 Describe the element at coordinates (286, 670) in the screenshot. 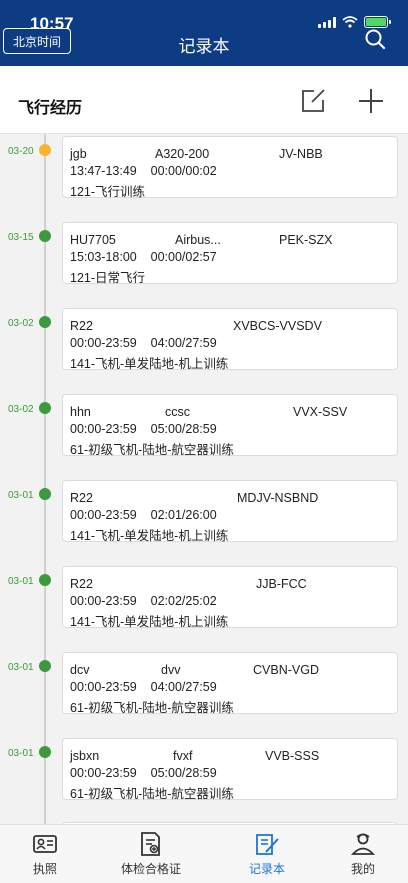

I see `registration: CVBN-VGD` at that location.